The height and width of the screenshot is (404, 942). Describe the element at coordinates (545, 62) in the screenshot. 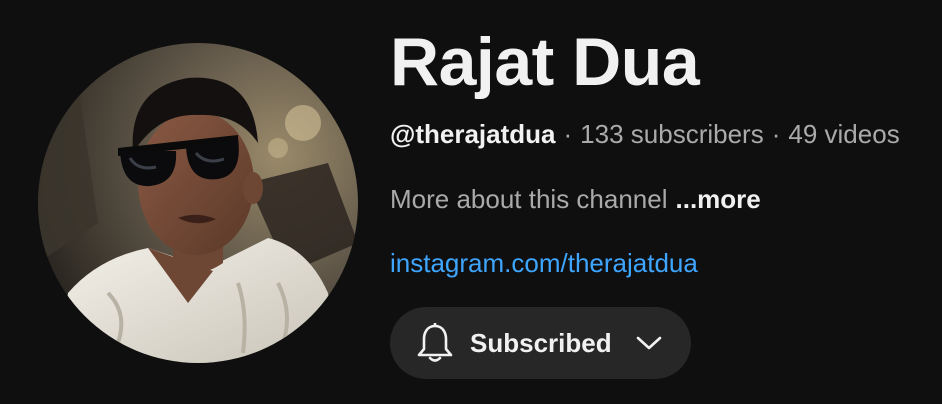

I see `channel-name: Rajat Dua` at that location.